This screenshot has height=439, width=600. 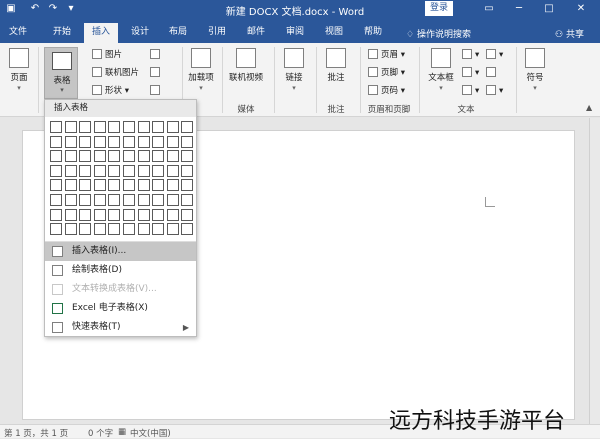 I want to click on dropcap-button: ▾, so click(x=470, y=91).